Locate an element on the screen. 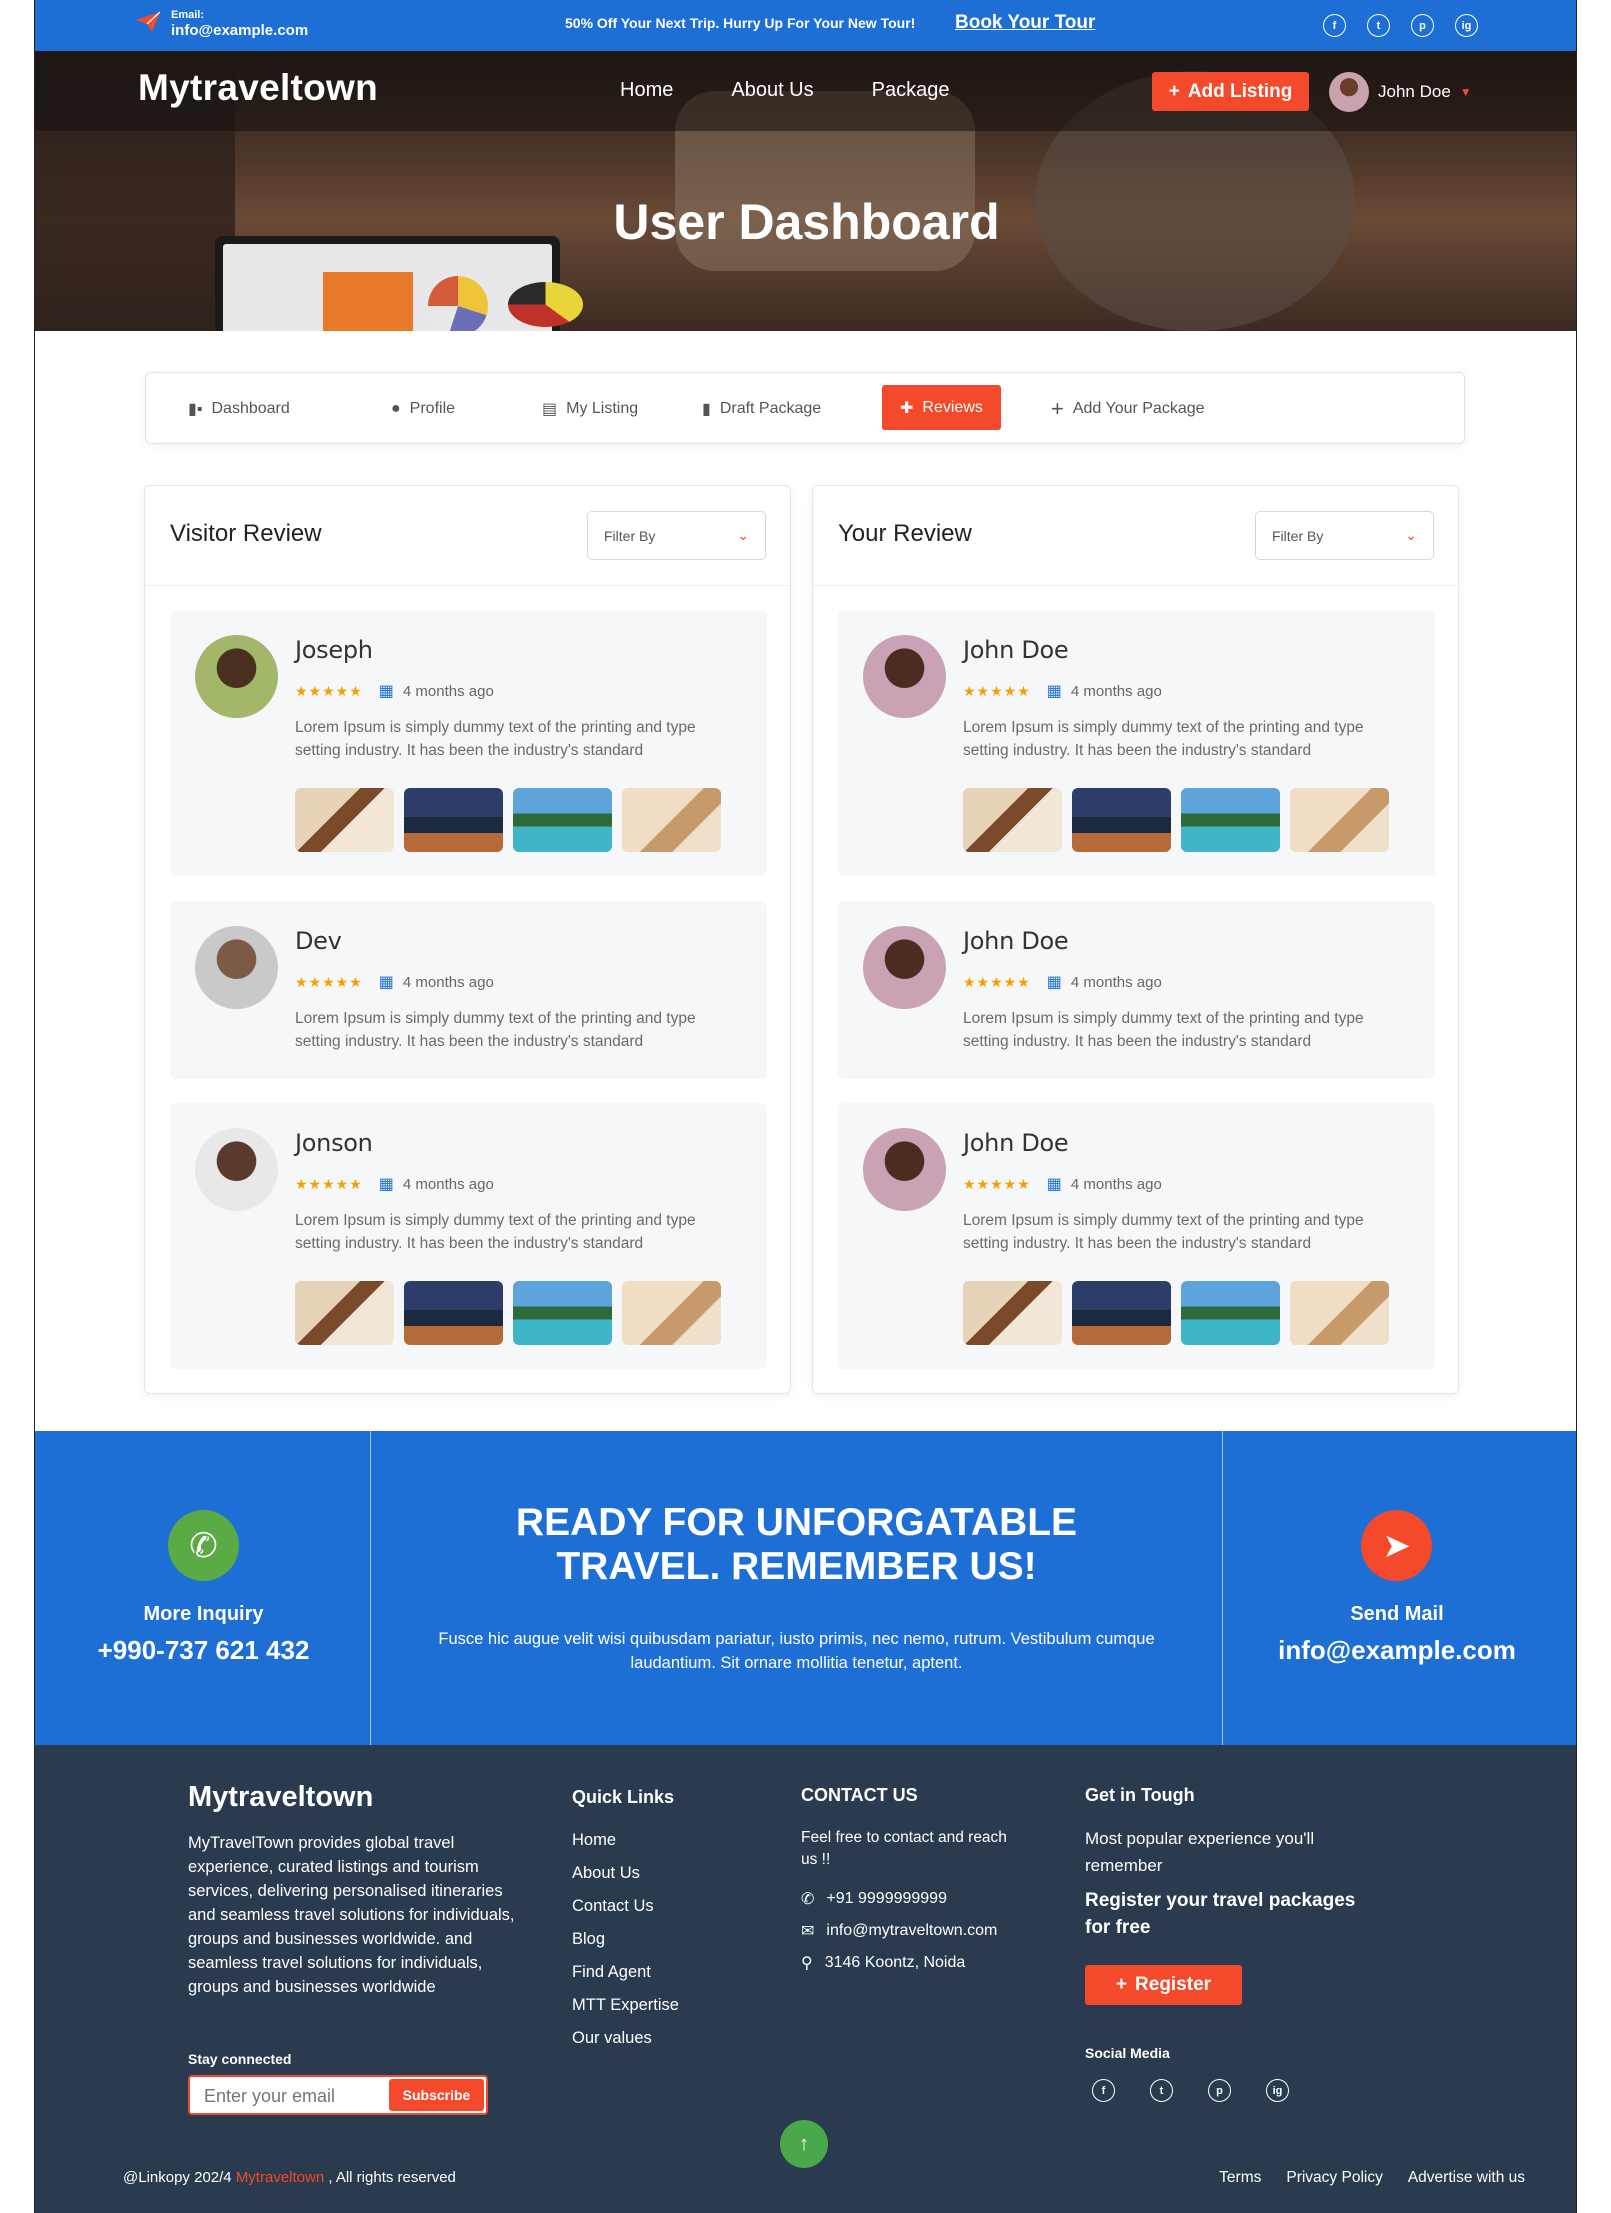 This screenshot has height=2213, width=1611. privacy-policy-link: Privacy Policy is located at coordinates (1334, 2178).